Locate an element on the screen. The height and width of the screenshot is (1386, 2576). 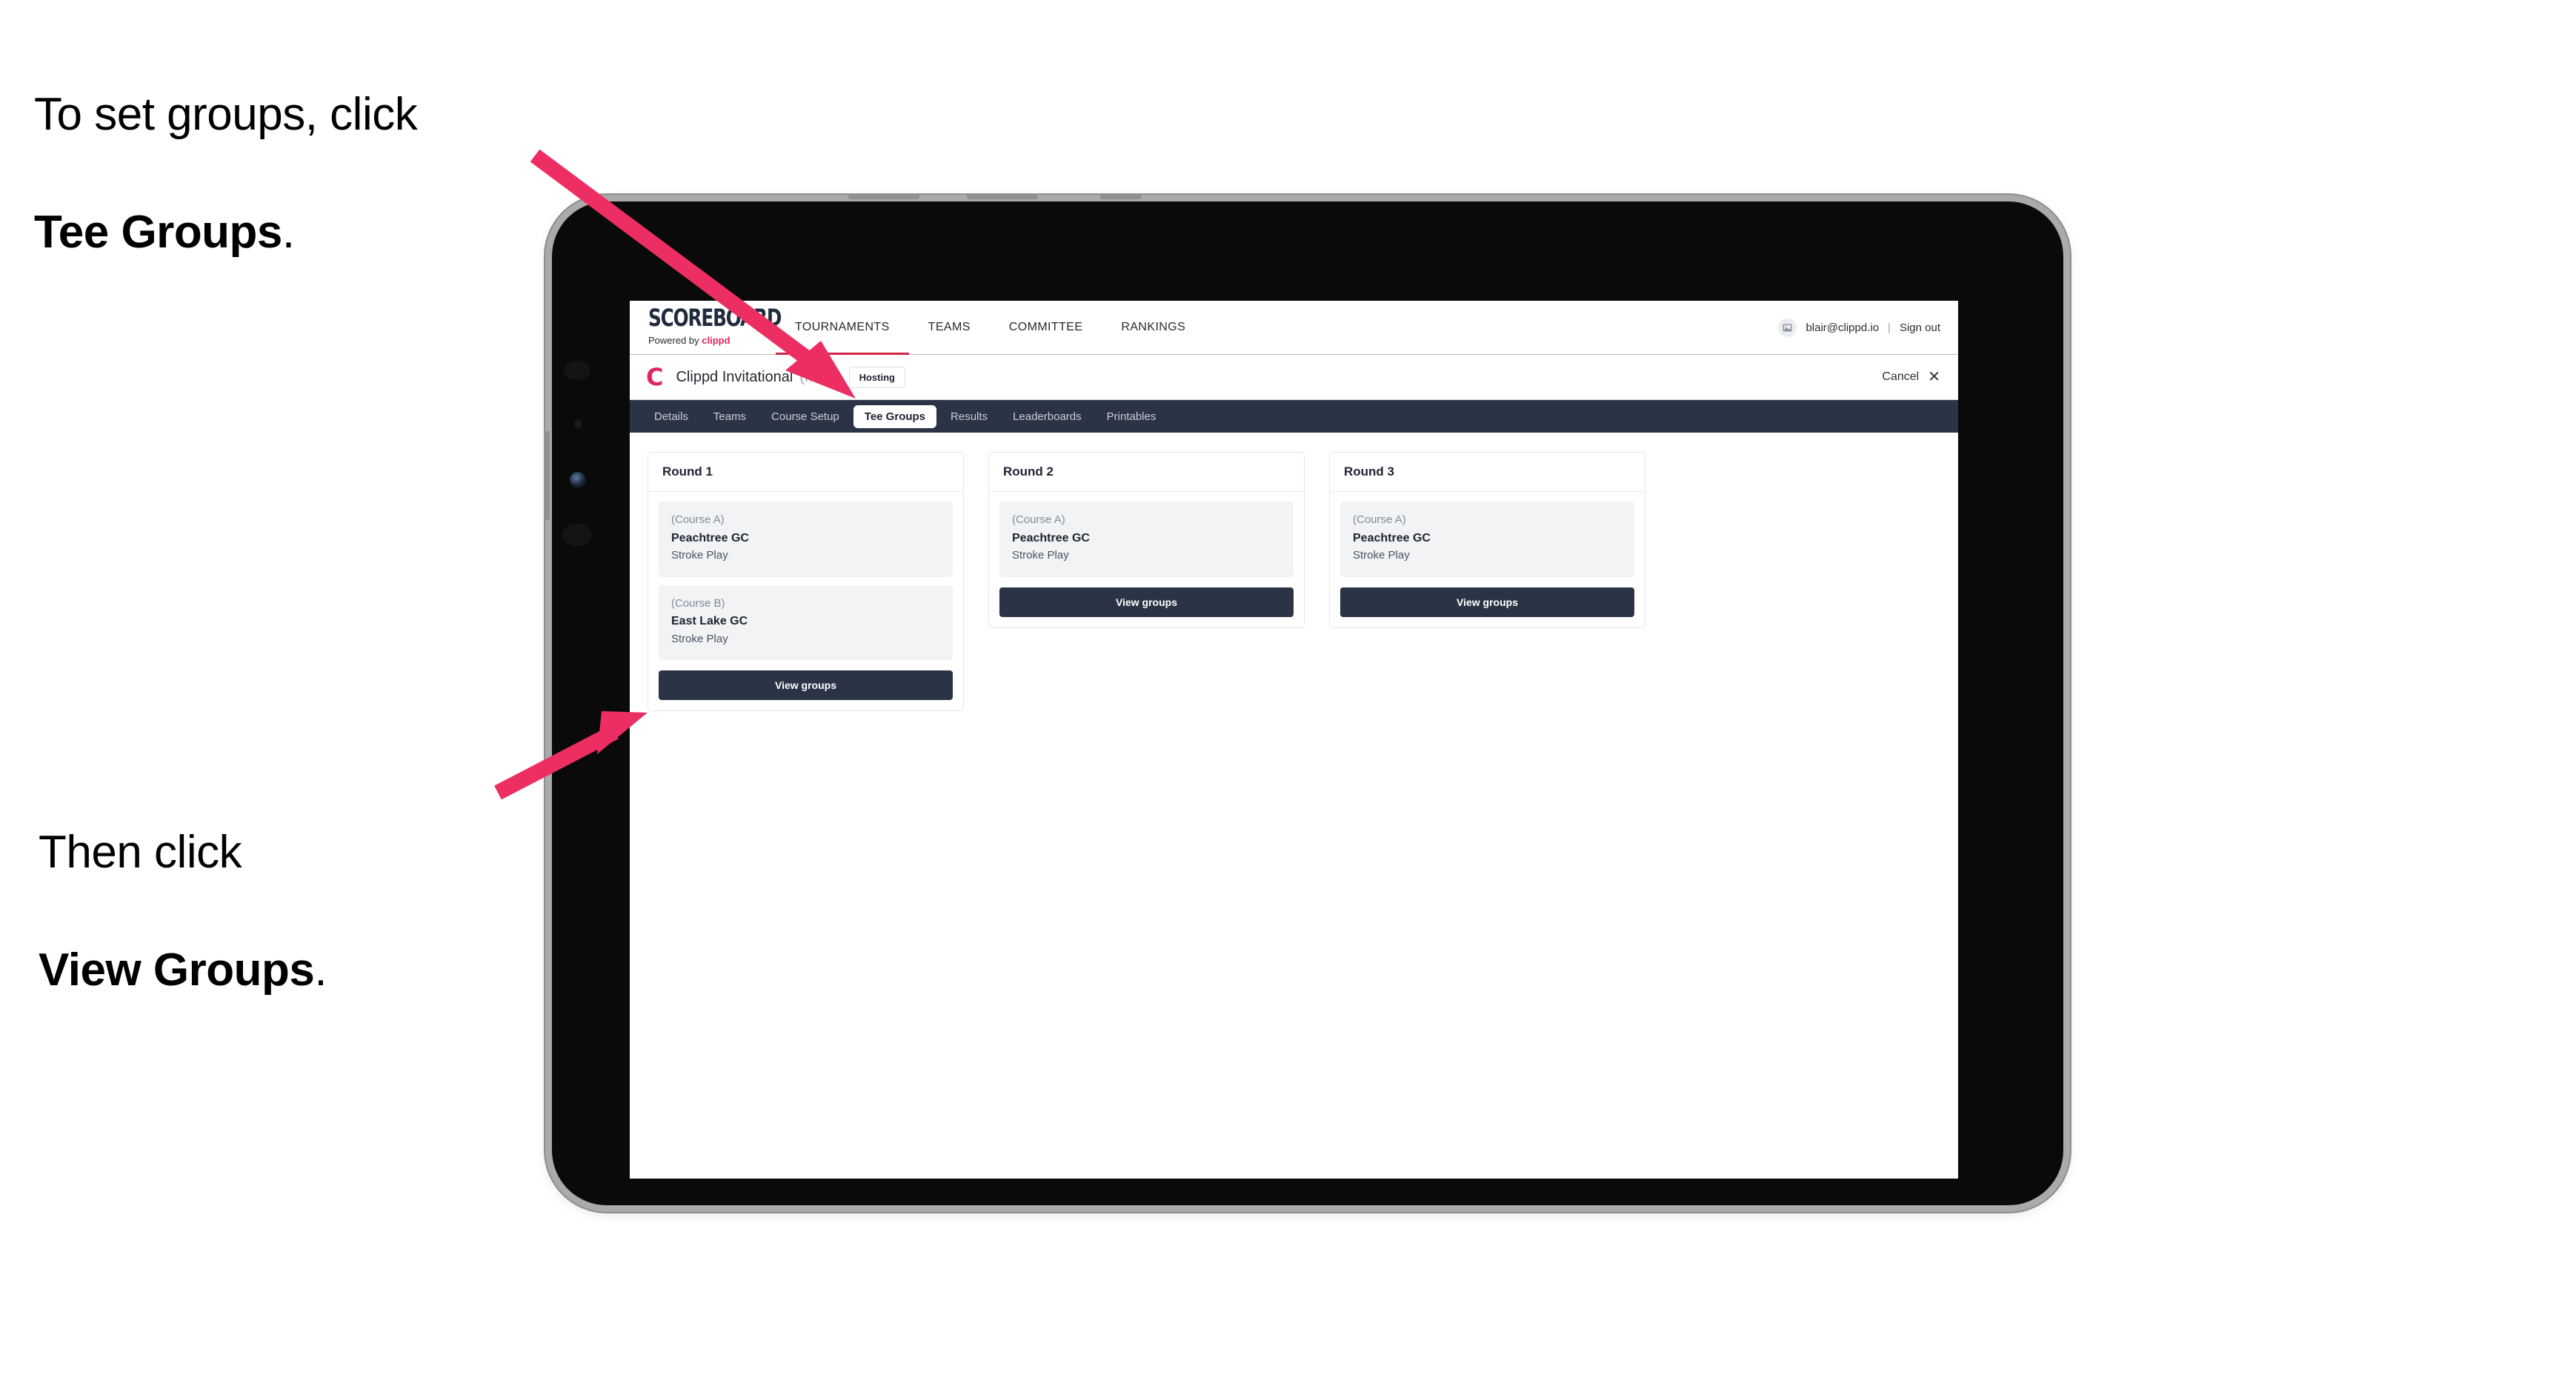
tab-details: Details is located at coordinates (671, 416).